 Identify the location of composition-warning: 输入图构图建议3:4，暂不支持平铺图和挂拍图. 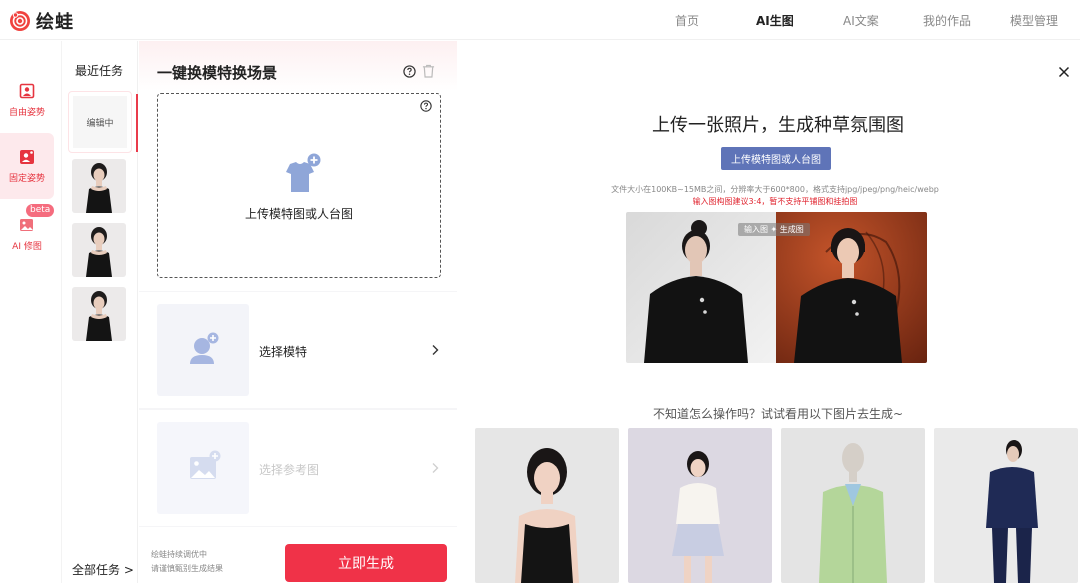
(775, 201).